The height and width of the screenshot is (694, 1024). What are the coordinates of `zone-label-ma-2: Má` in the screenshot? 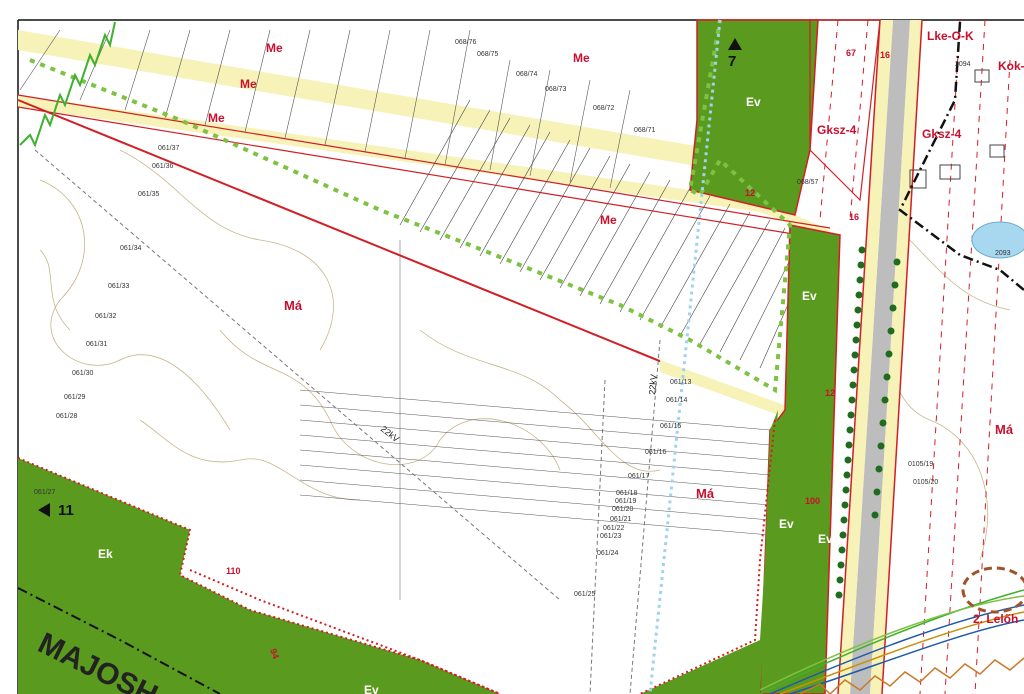 It's located at (705, 493).